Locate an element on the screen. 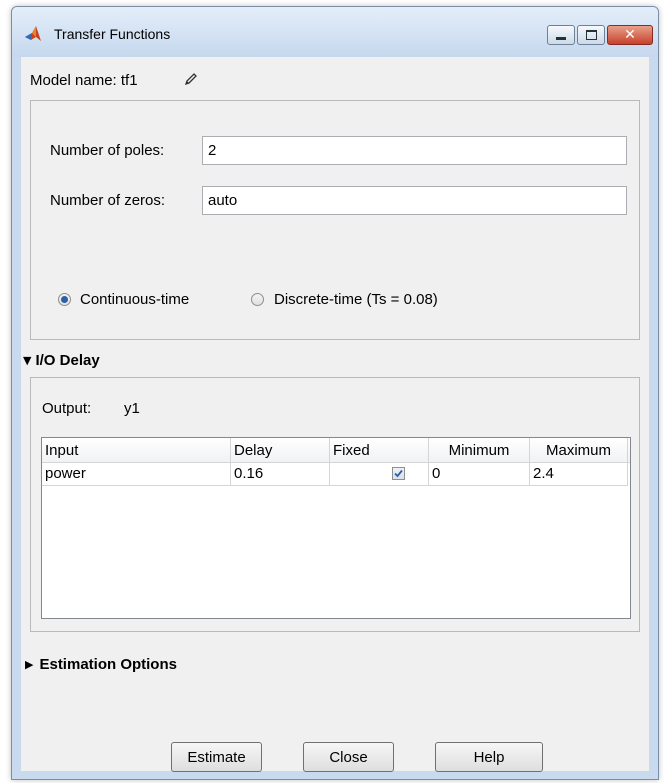  column-header-fixed: Fixed is located at coordinates (379, 450).